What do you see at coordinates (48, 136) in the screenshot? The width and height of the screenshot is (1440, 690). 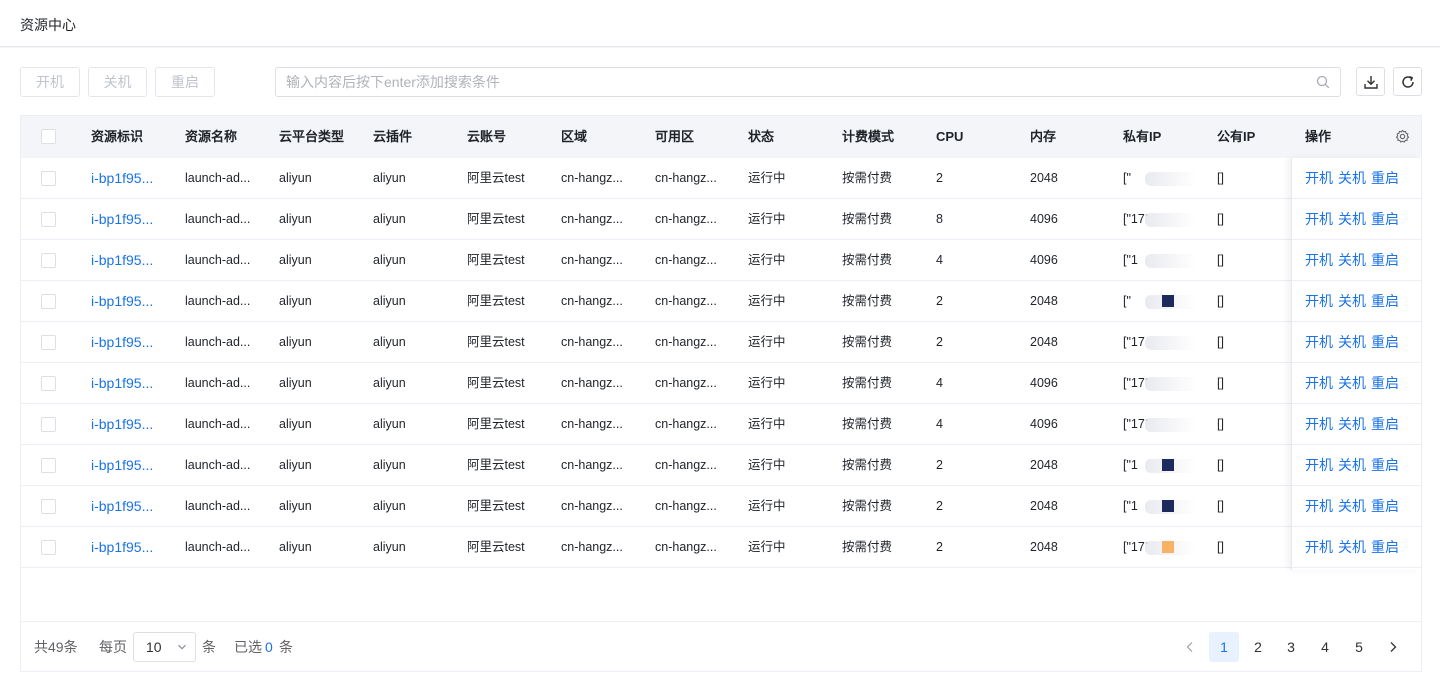 I see `select-all-checkbox` at bounding box center [48, 136].